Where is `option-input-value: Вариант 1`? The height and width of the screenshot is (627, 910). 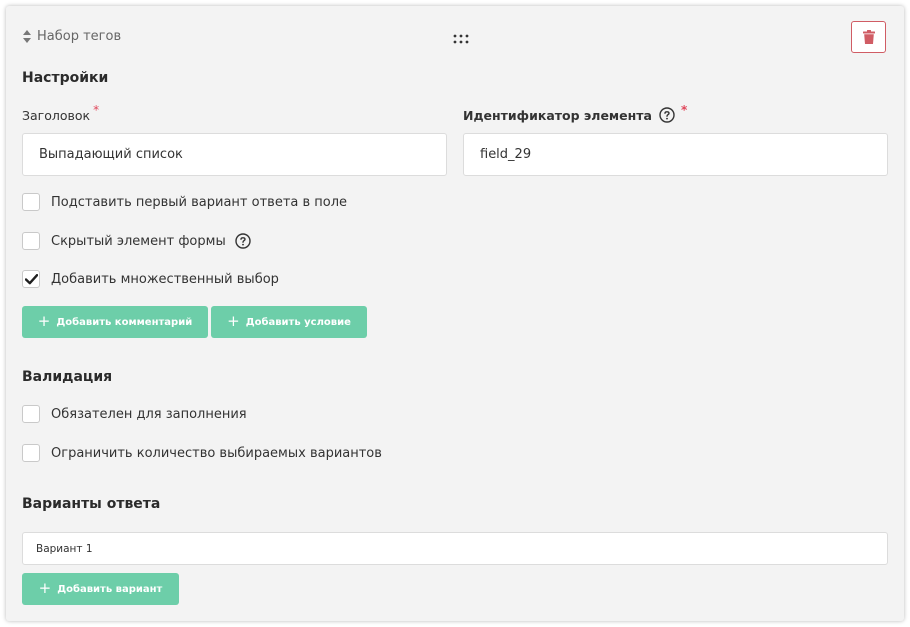 option-input-value: Вариант 1 is located at coordinates (64, 548).